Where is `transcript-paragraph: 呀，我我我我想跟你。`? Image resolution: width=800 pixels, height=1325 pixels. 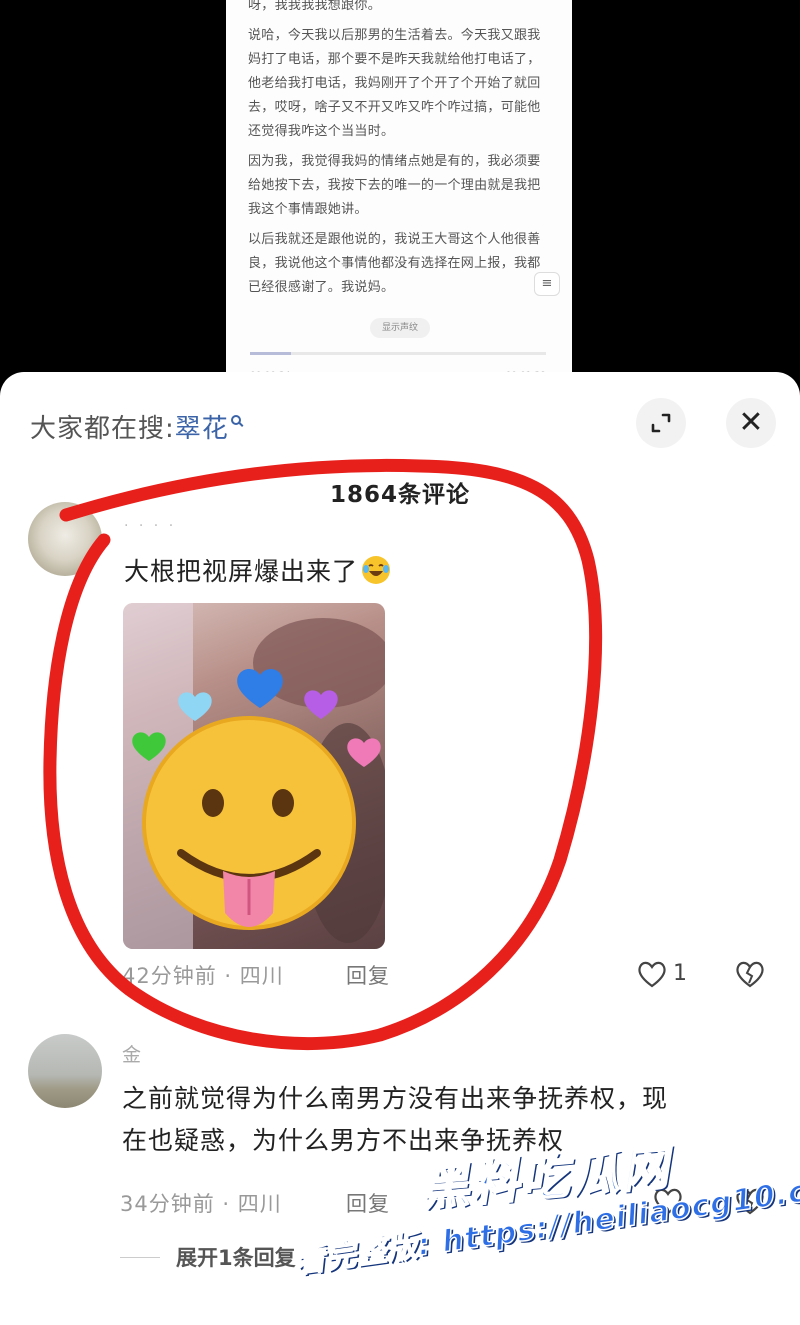 transcript-paragraph: 呀，我我我我想跟你。 is located at coordinates (315, 6).